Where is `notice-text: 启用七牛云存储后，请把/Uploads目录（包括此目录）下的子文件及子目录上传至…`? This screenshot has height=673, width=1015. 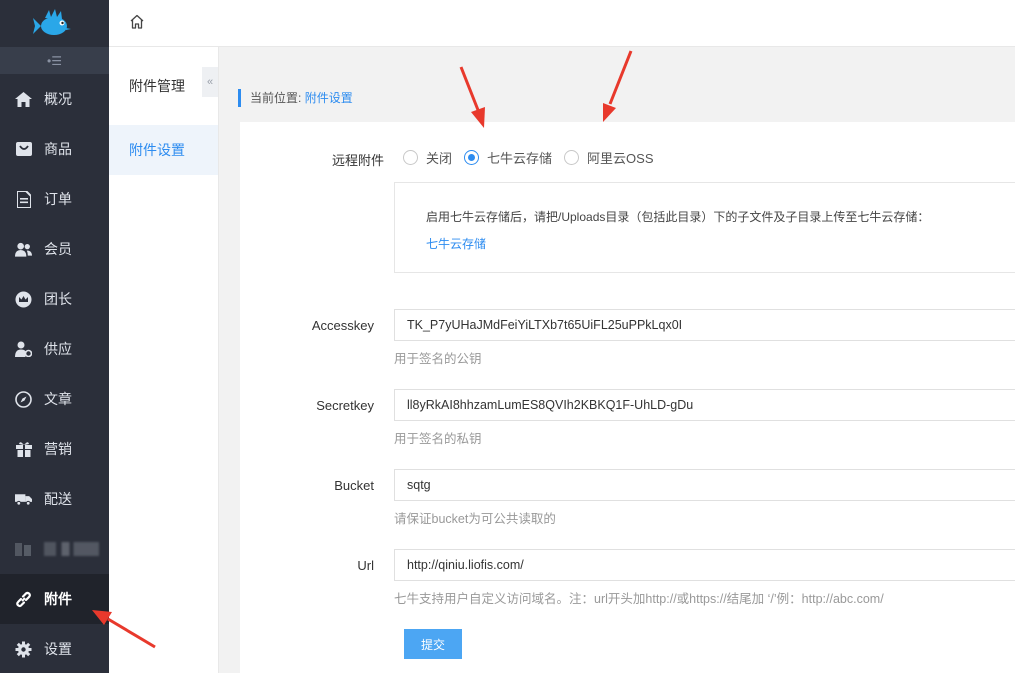 notice-text: 启用七牛云存储后，请把/Uploads目录（包括此目录）下的子文件及子目录上传至… is located at coordinates (678, 217).